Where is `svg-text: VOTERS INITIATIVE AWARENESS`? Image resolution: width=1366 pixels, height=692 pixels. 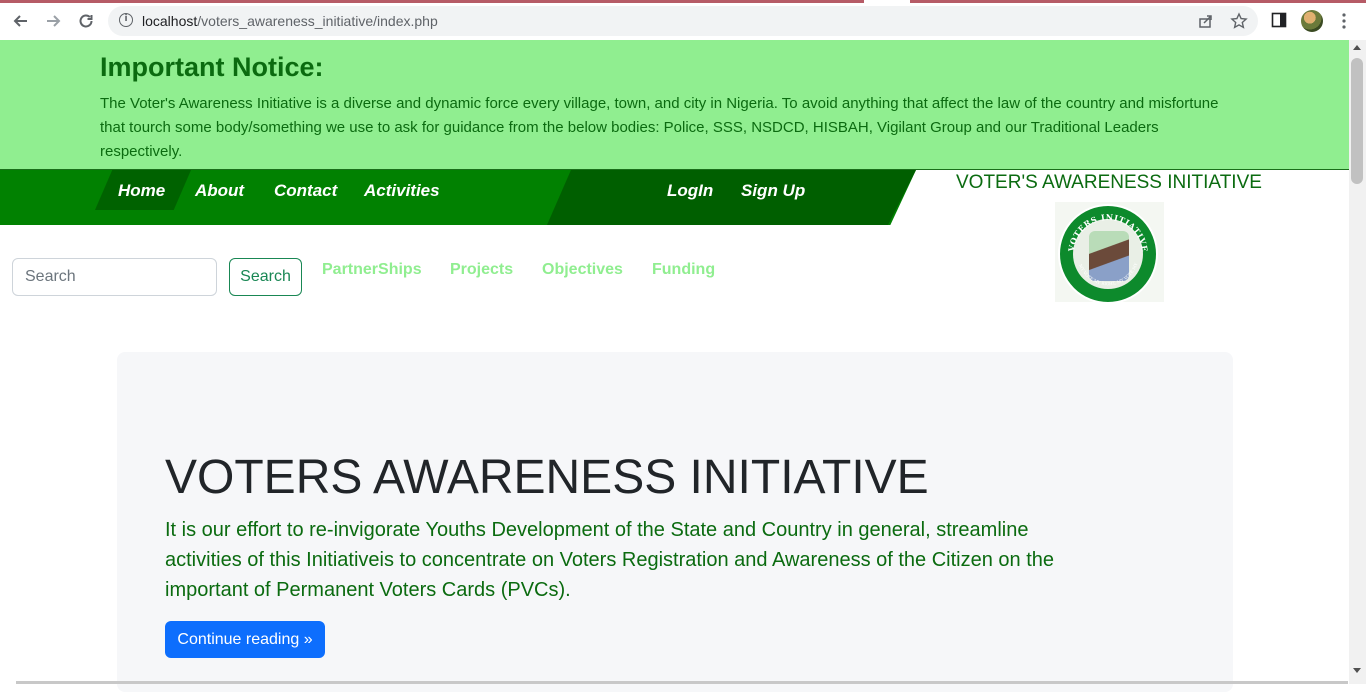 svg-text: VOTERS INITIATIVE AWARENESS is located at coordinates (1105, 229).